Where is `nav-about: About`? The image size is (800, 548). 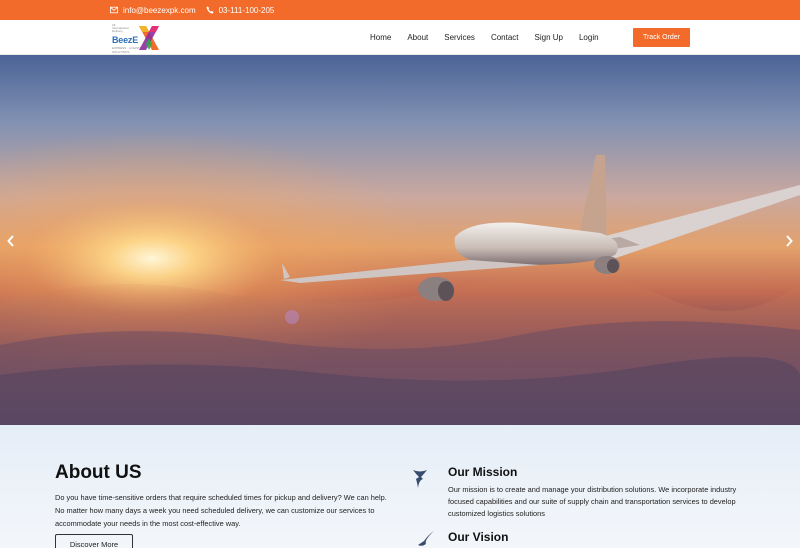
nav-about: About is located at coordinates (417, 37).